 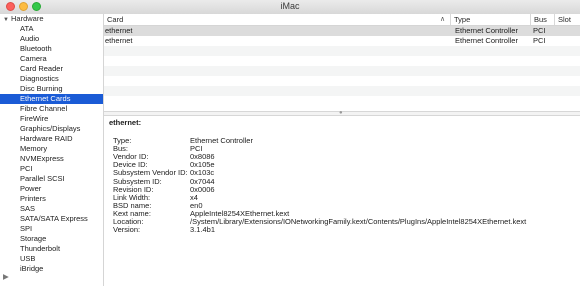 What do you see at coordinates (51, 119) in the screenshot?
I see `sidebar-item-firewire: FireWire` at bounding box center [51, 119].